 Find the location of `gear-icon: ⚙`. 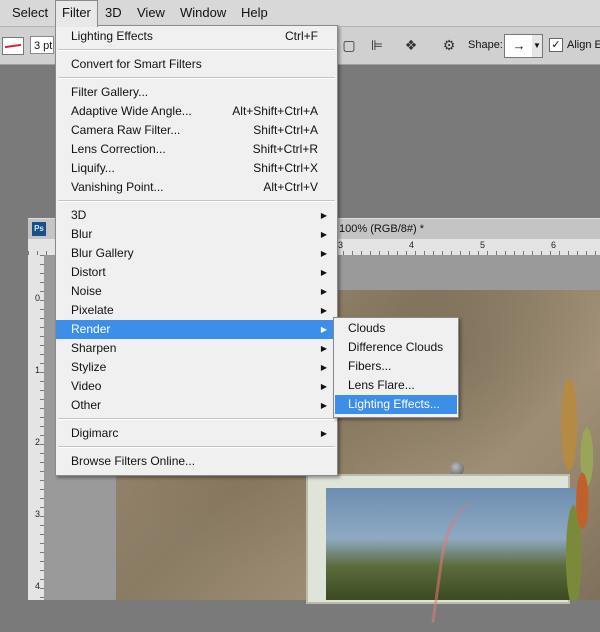

gear-icon: ⚙ is located at coordinates (449, 45).